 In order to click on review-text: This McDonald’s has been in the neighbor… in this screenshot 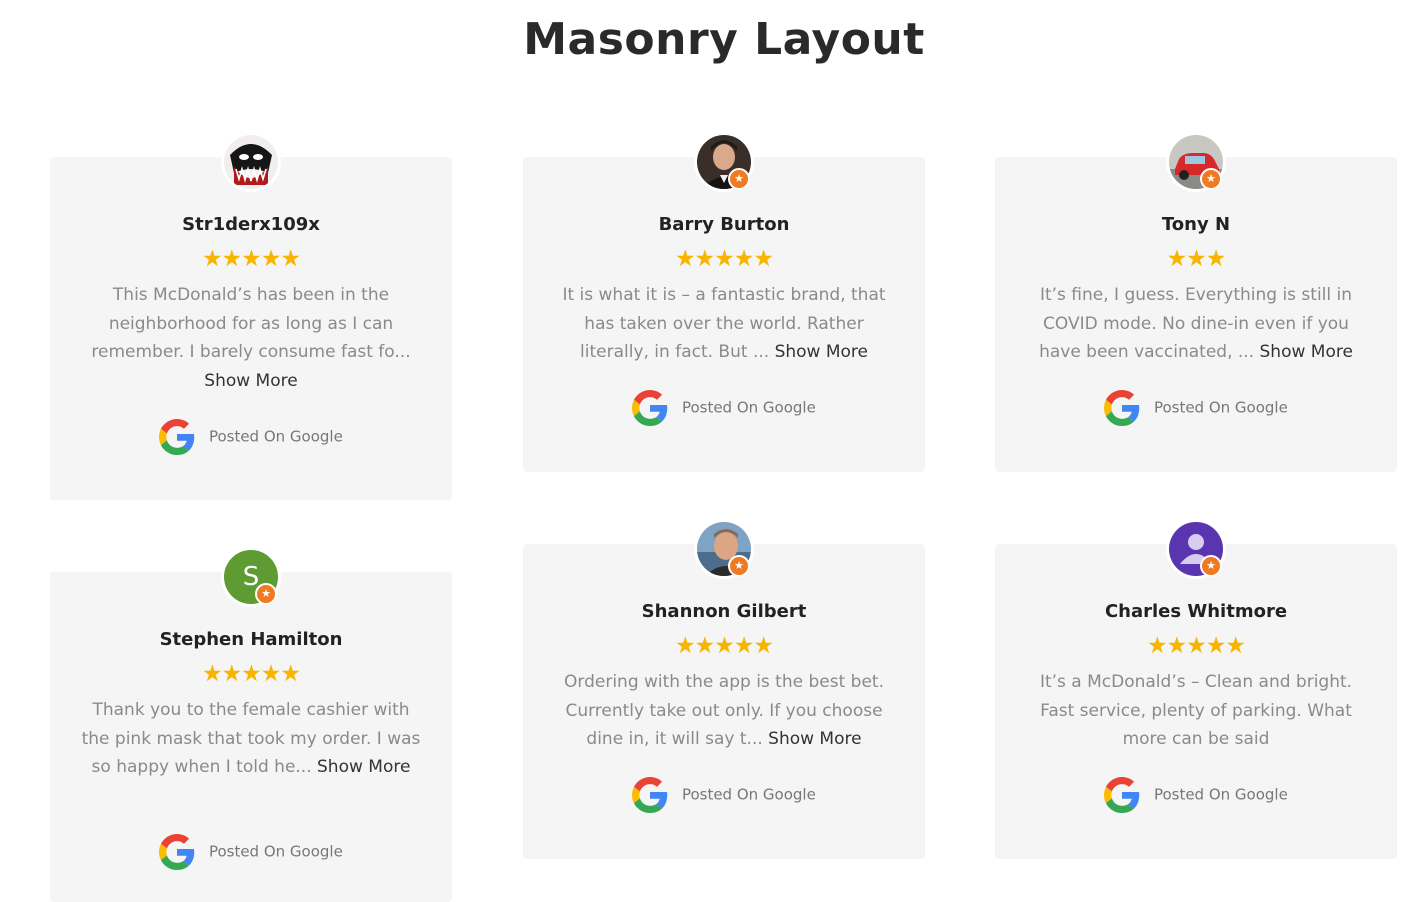, I will do `click(251, 338)`.